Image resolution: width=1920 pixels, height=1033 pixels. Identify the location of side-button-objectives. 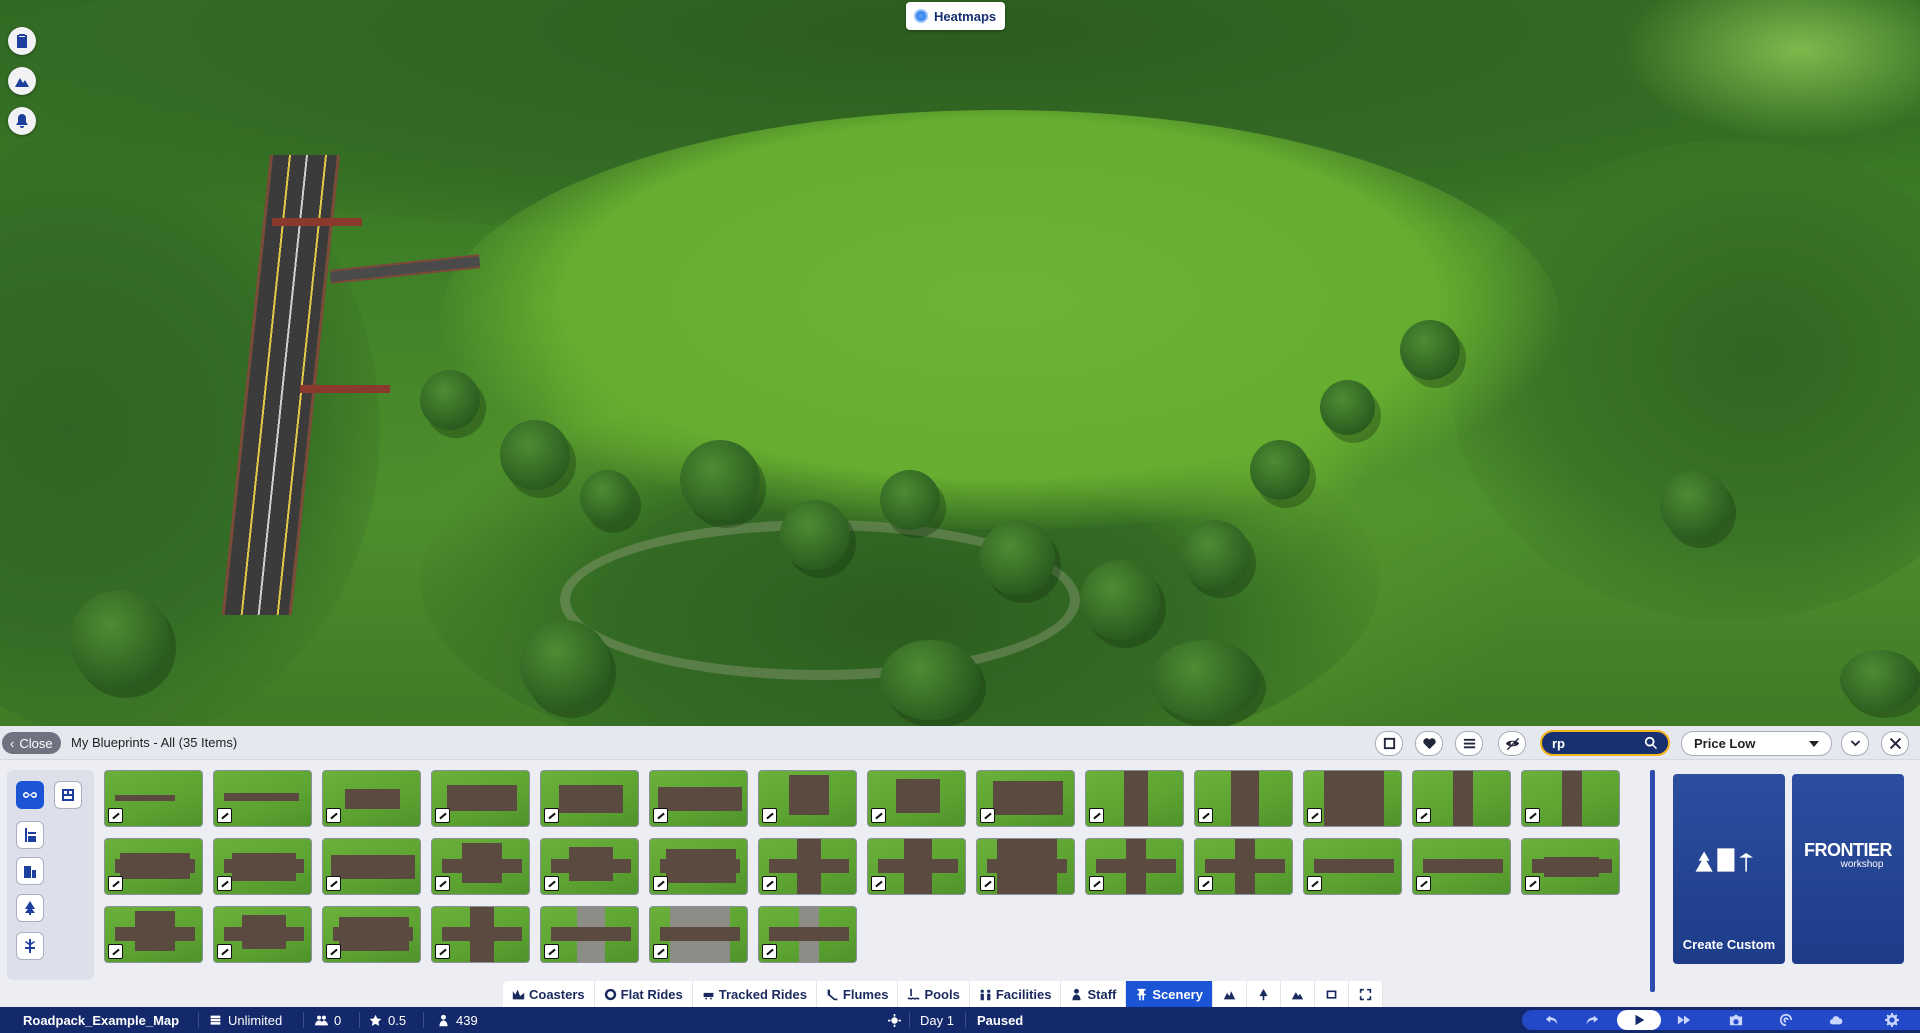
(22, 41).